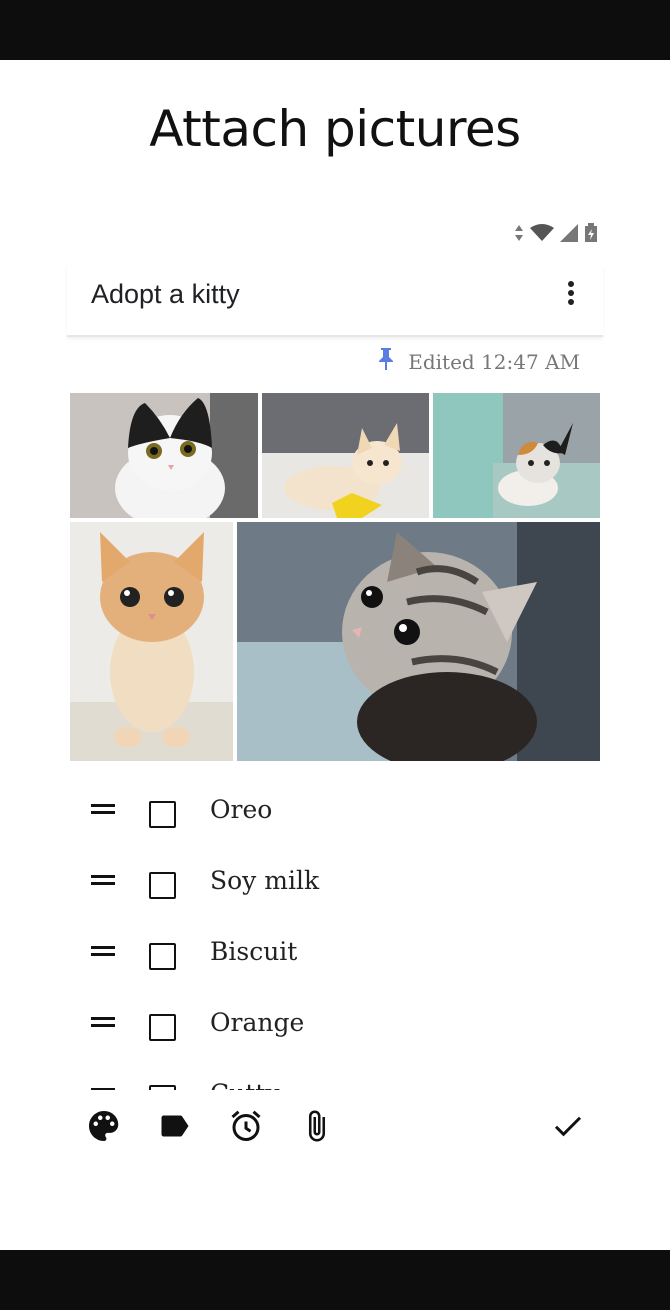 The width and height of the screenshot is (670, 1310). What do you see at coordinates (335, 1280) in the screenshot?
I see `device-bottom-bar` at bounding box center [335, 1280].